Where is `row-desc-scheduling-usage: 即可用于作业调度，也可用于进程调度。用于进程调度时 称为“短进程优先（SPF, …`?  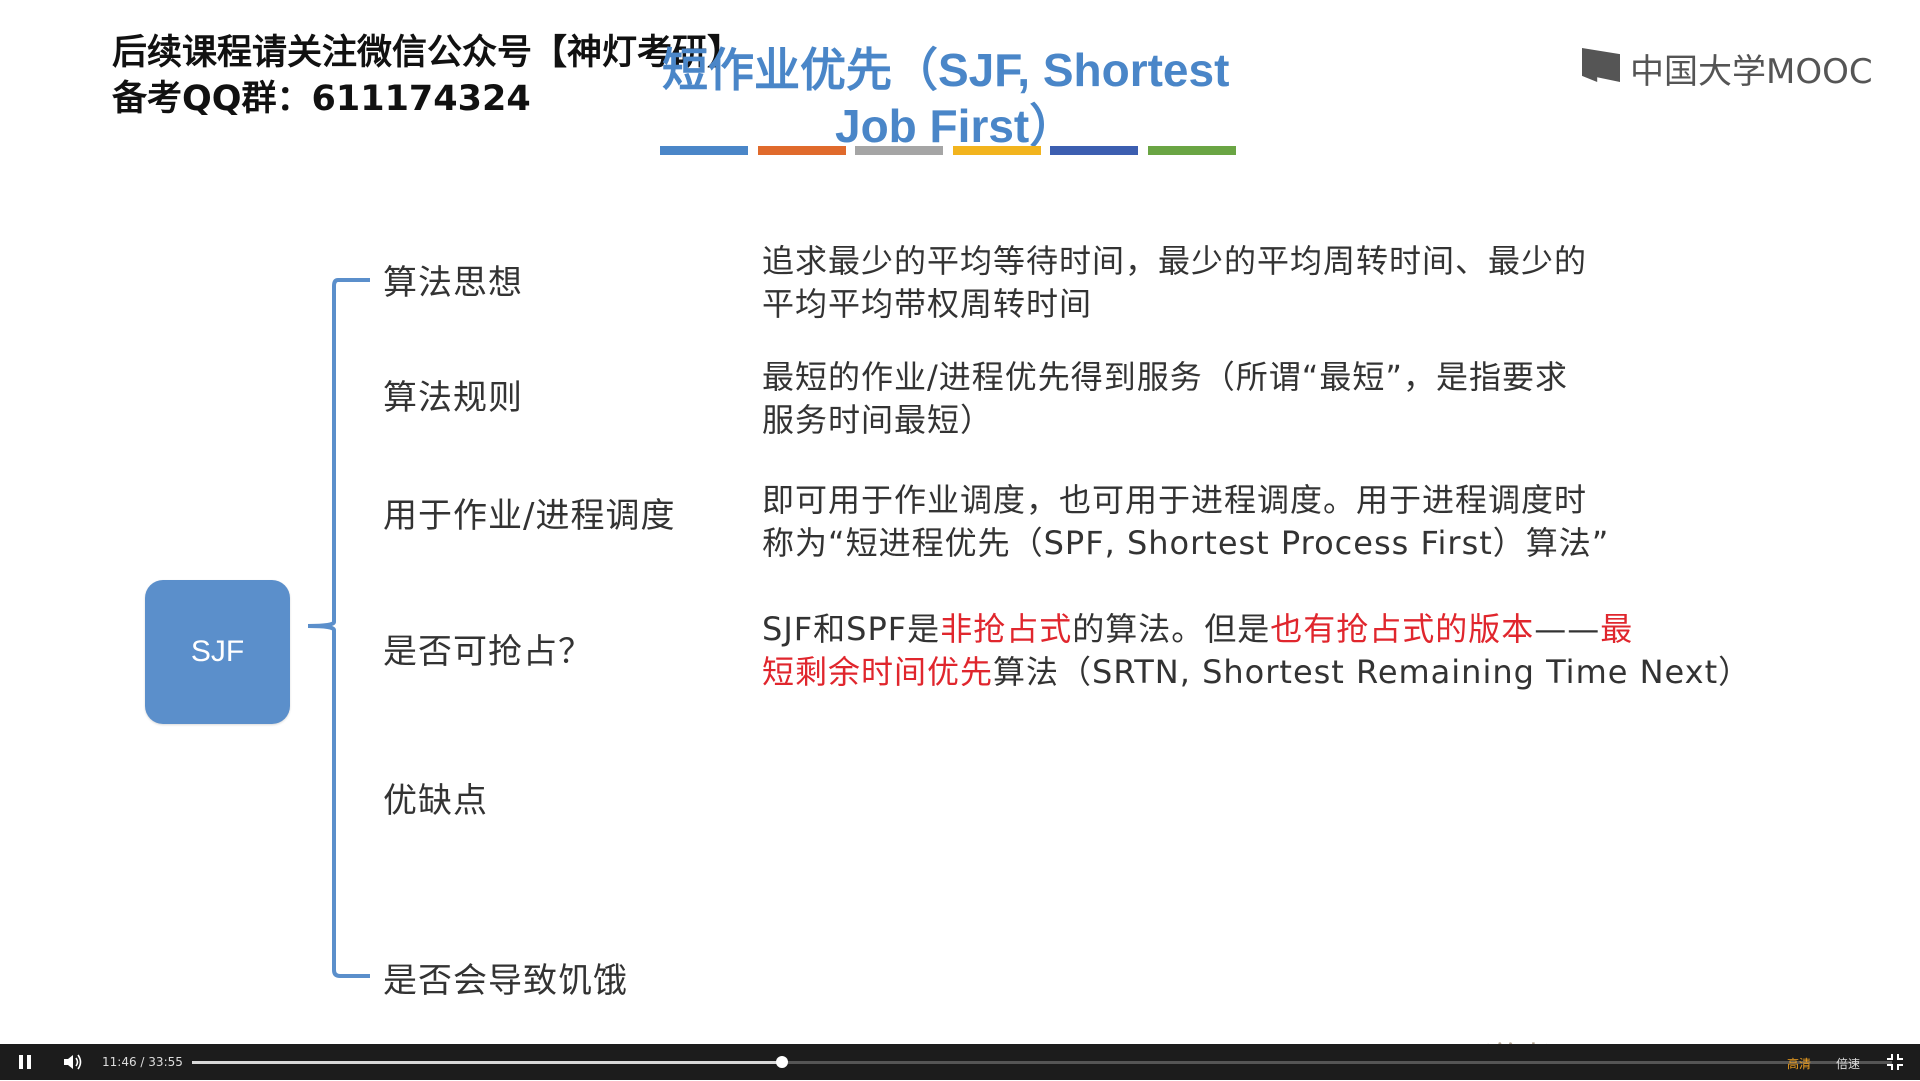
row-desc-scheduling-usage: 即可用于作业调度，也可用于进程调度。用于进程调度时 称为“短进程优先（SPF, … is located at coordinates (1185, 522).